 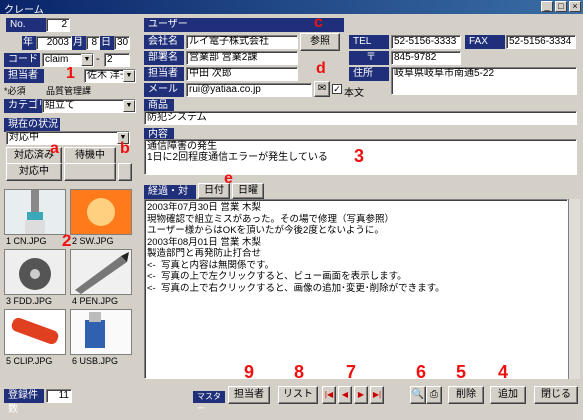 What do you see at coordinates (59, 396) in the screenshot?
I see `count-field: 11` at bounding box center [59, 396].